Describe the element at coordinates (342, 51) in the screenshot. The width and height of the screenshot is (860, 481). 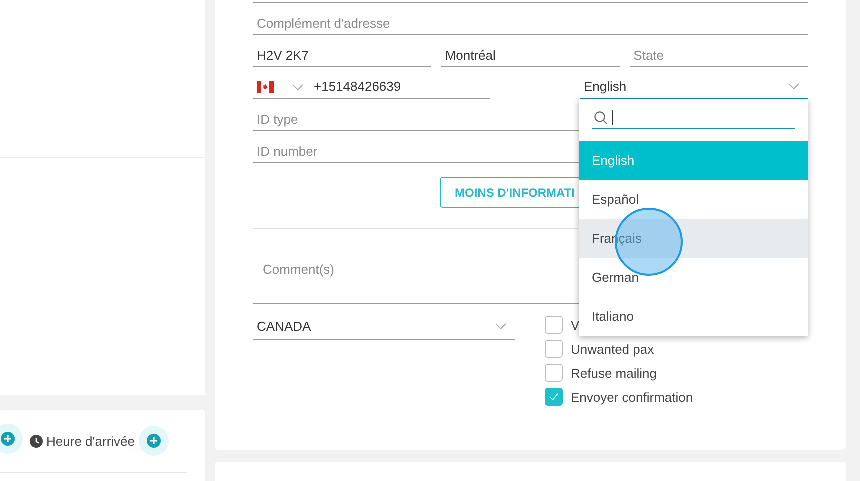
I see `input-field: H2V 2K7` at that location.